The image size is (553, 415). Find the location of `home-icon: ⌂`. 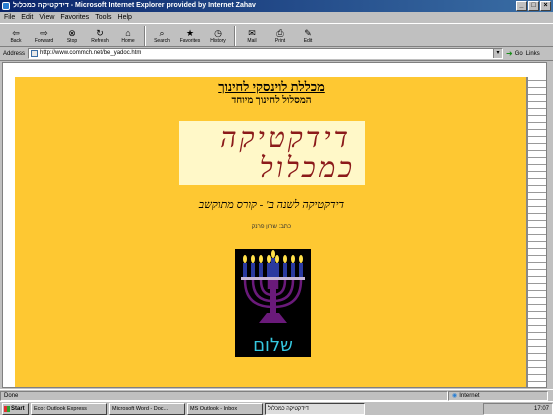

home-icon: ⌂ is located at coordinates (128, 32).